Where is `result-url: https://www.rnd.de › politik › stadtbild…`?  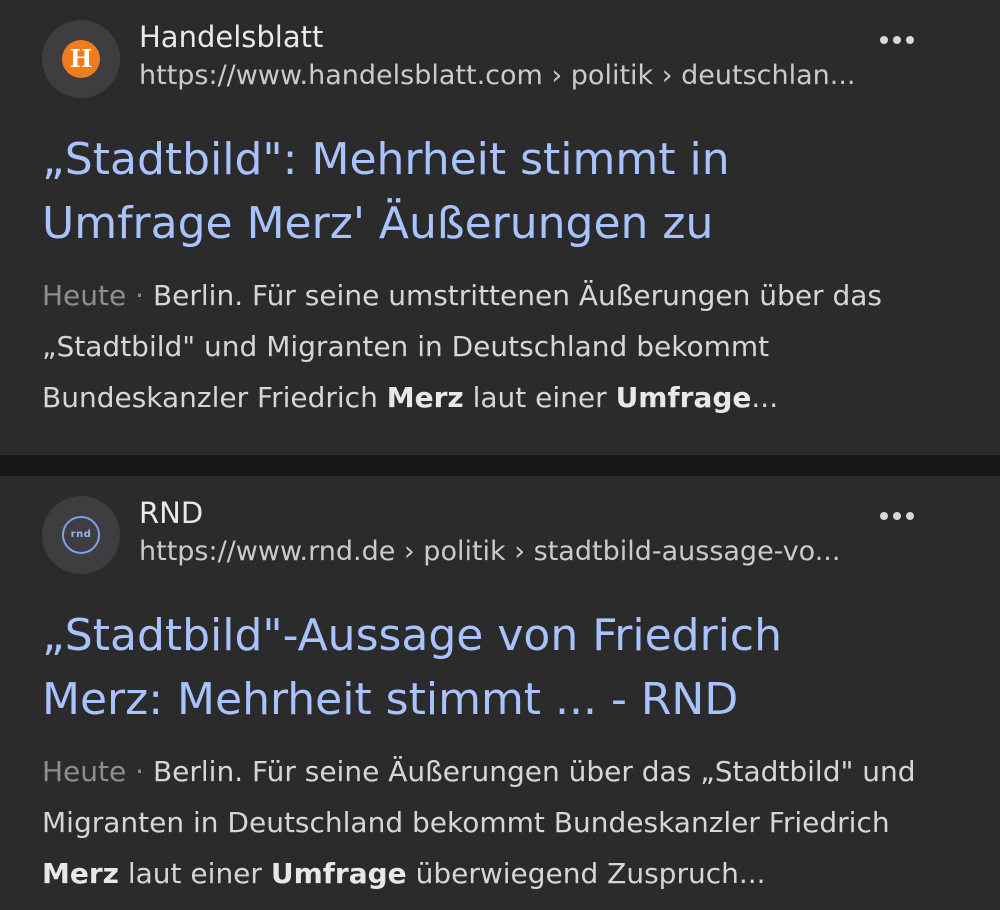 result-url: https://www.rnd.de › politik › stadtbild… is located at coordinates (490, 551).